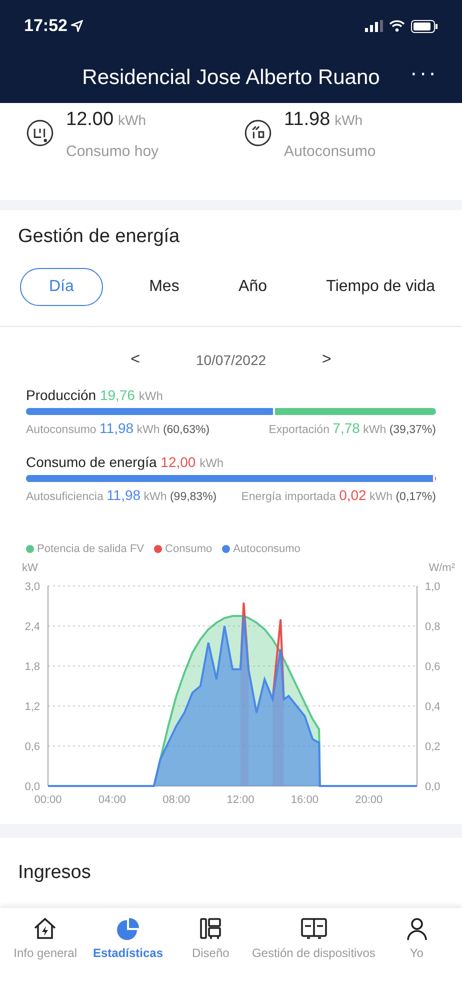  What do you see at coordinates (32, 667) in the screenshot?
I see `tick-label: 1,8` at bounding box center [32, 667].